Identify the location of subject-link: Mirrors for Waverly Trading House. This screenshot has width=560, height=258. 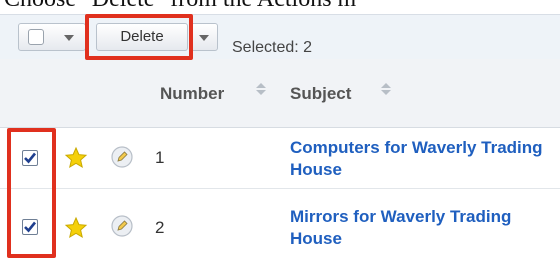
(425, 228).